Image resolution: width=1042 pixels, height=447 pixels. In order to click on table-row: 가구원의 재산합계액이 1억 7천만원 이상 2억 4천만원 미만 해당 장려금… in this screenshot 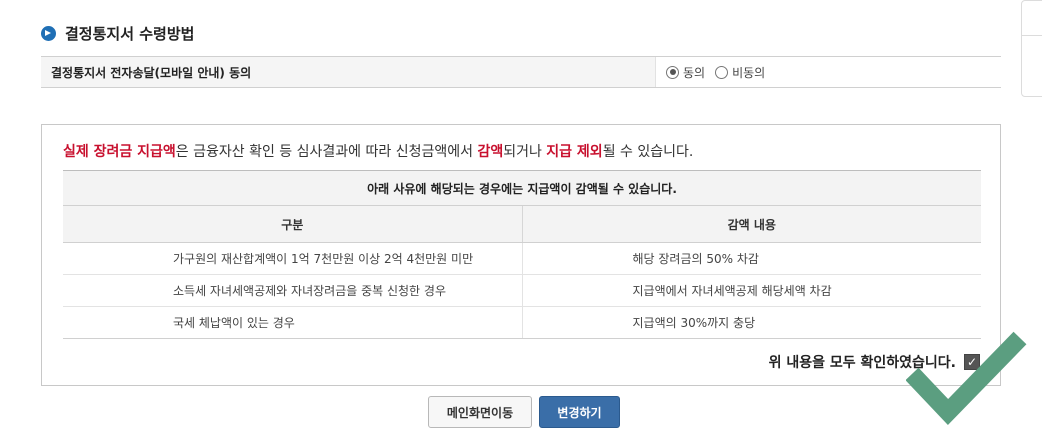, I will do `click(522, 259)`.